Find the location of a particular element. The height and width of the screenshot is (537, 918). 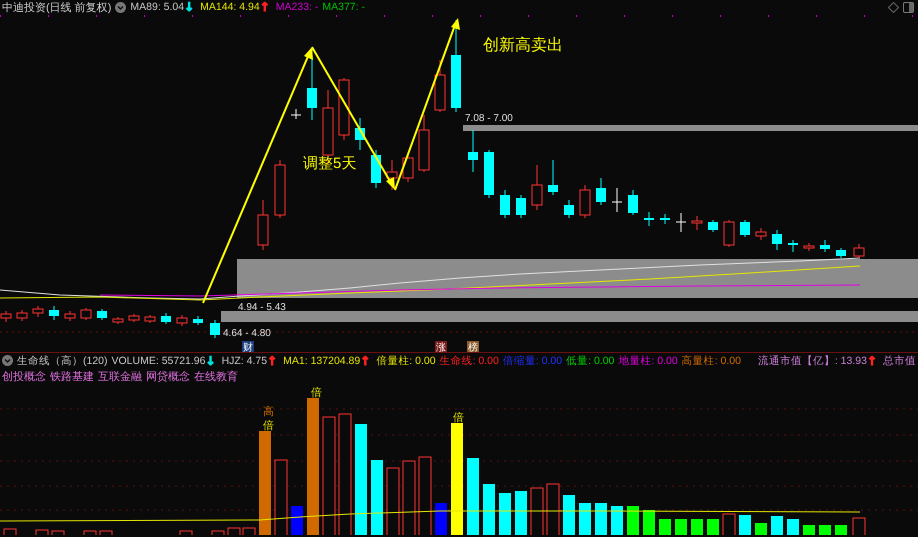

panel-title: 生命线（高）(120) is located at coordinates (62, 361).